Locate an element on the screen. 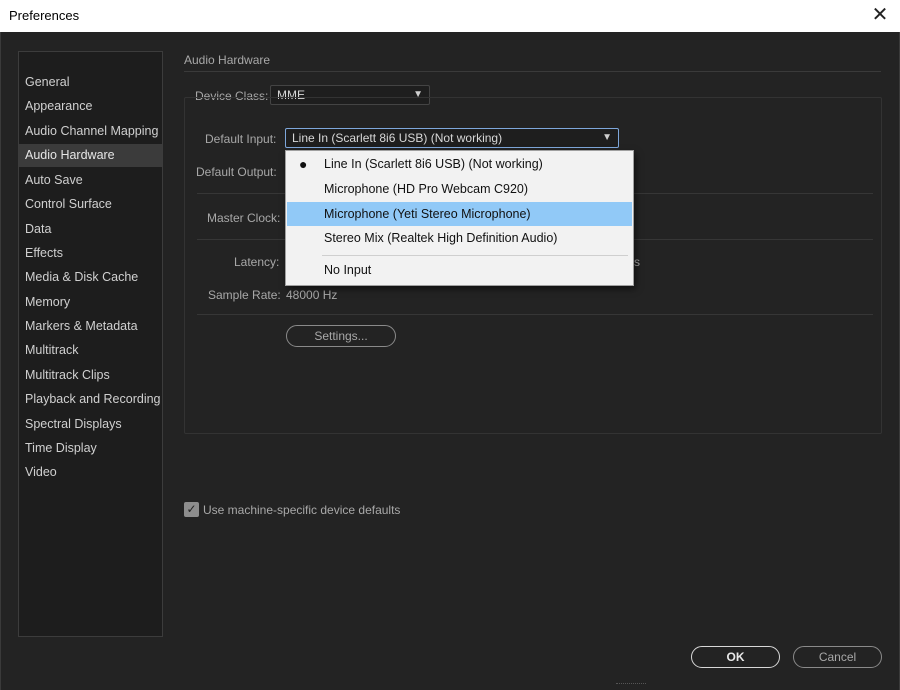 The height and width of the screenshot is (690, 900). dropdown-separator is located at coordinates (475, 255).